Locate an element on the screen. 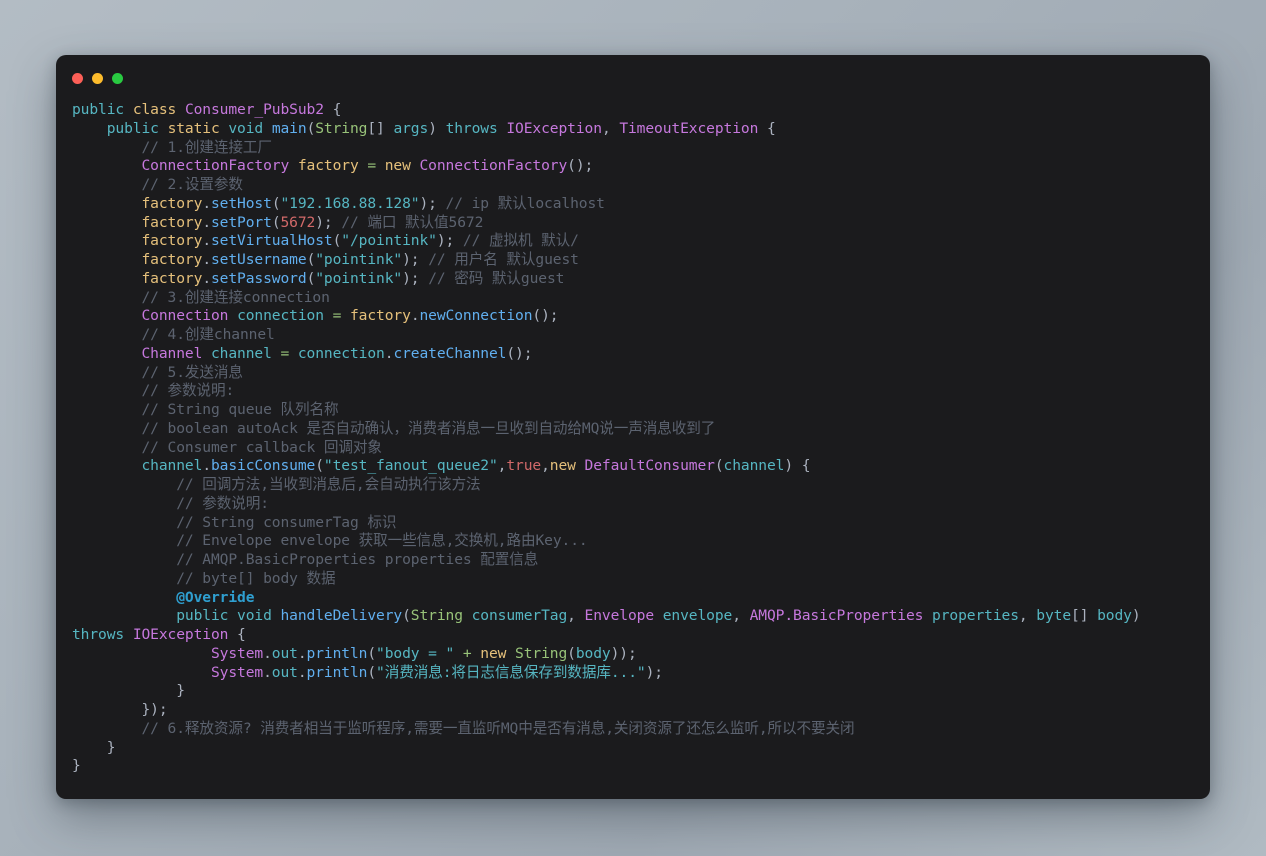 This screenshot has width=1266, height=856. code-token: // byte[] body 数据 is located at coordinates (204, 578).